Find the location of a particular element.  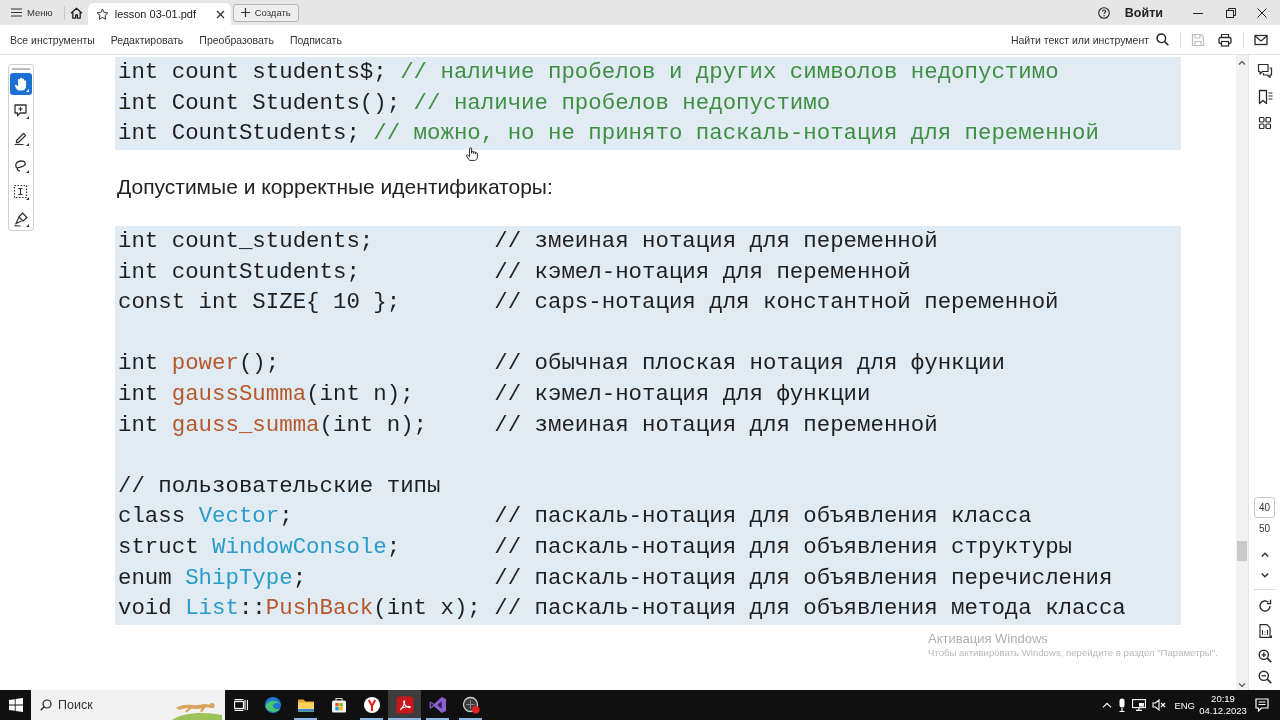

fork-logo-icon is located at coordinates (371, 705).